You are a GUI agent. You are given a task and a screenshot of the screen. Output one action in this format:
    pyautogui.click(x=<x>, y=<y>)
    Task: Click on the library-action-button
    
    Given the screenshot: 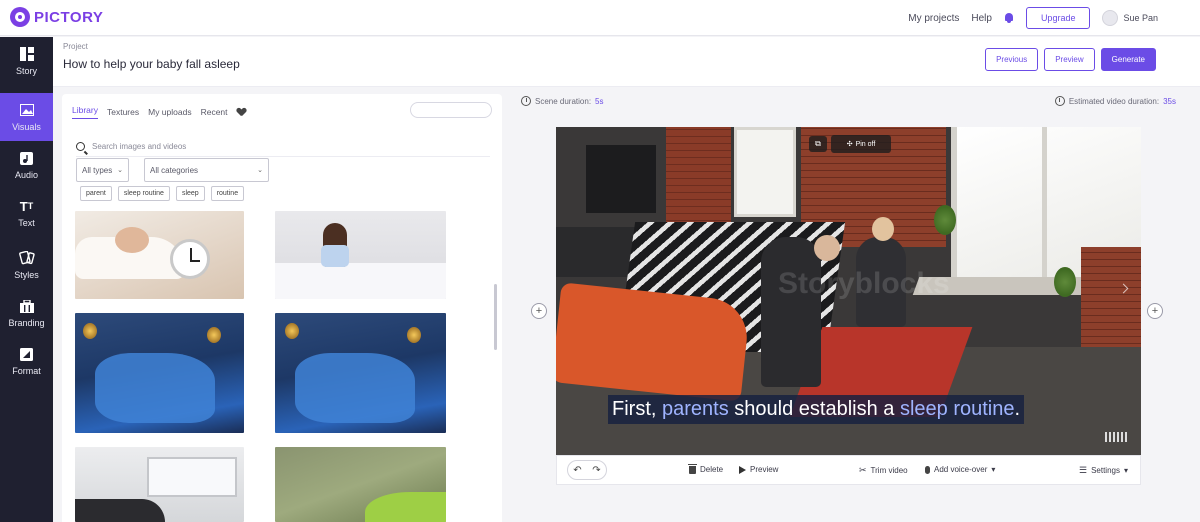 What is the action you would take?
    pyautogui.click(x=451, y=110)
    